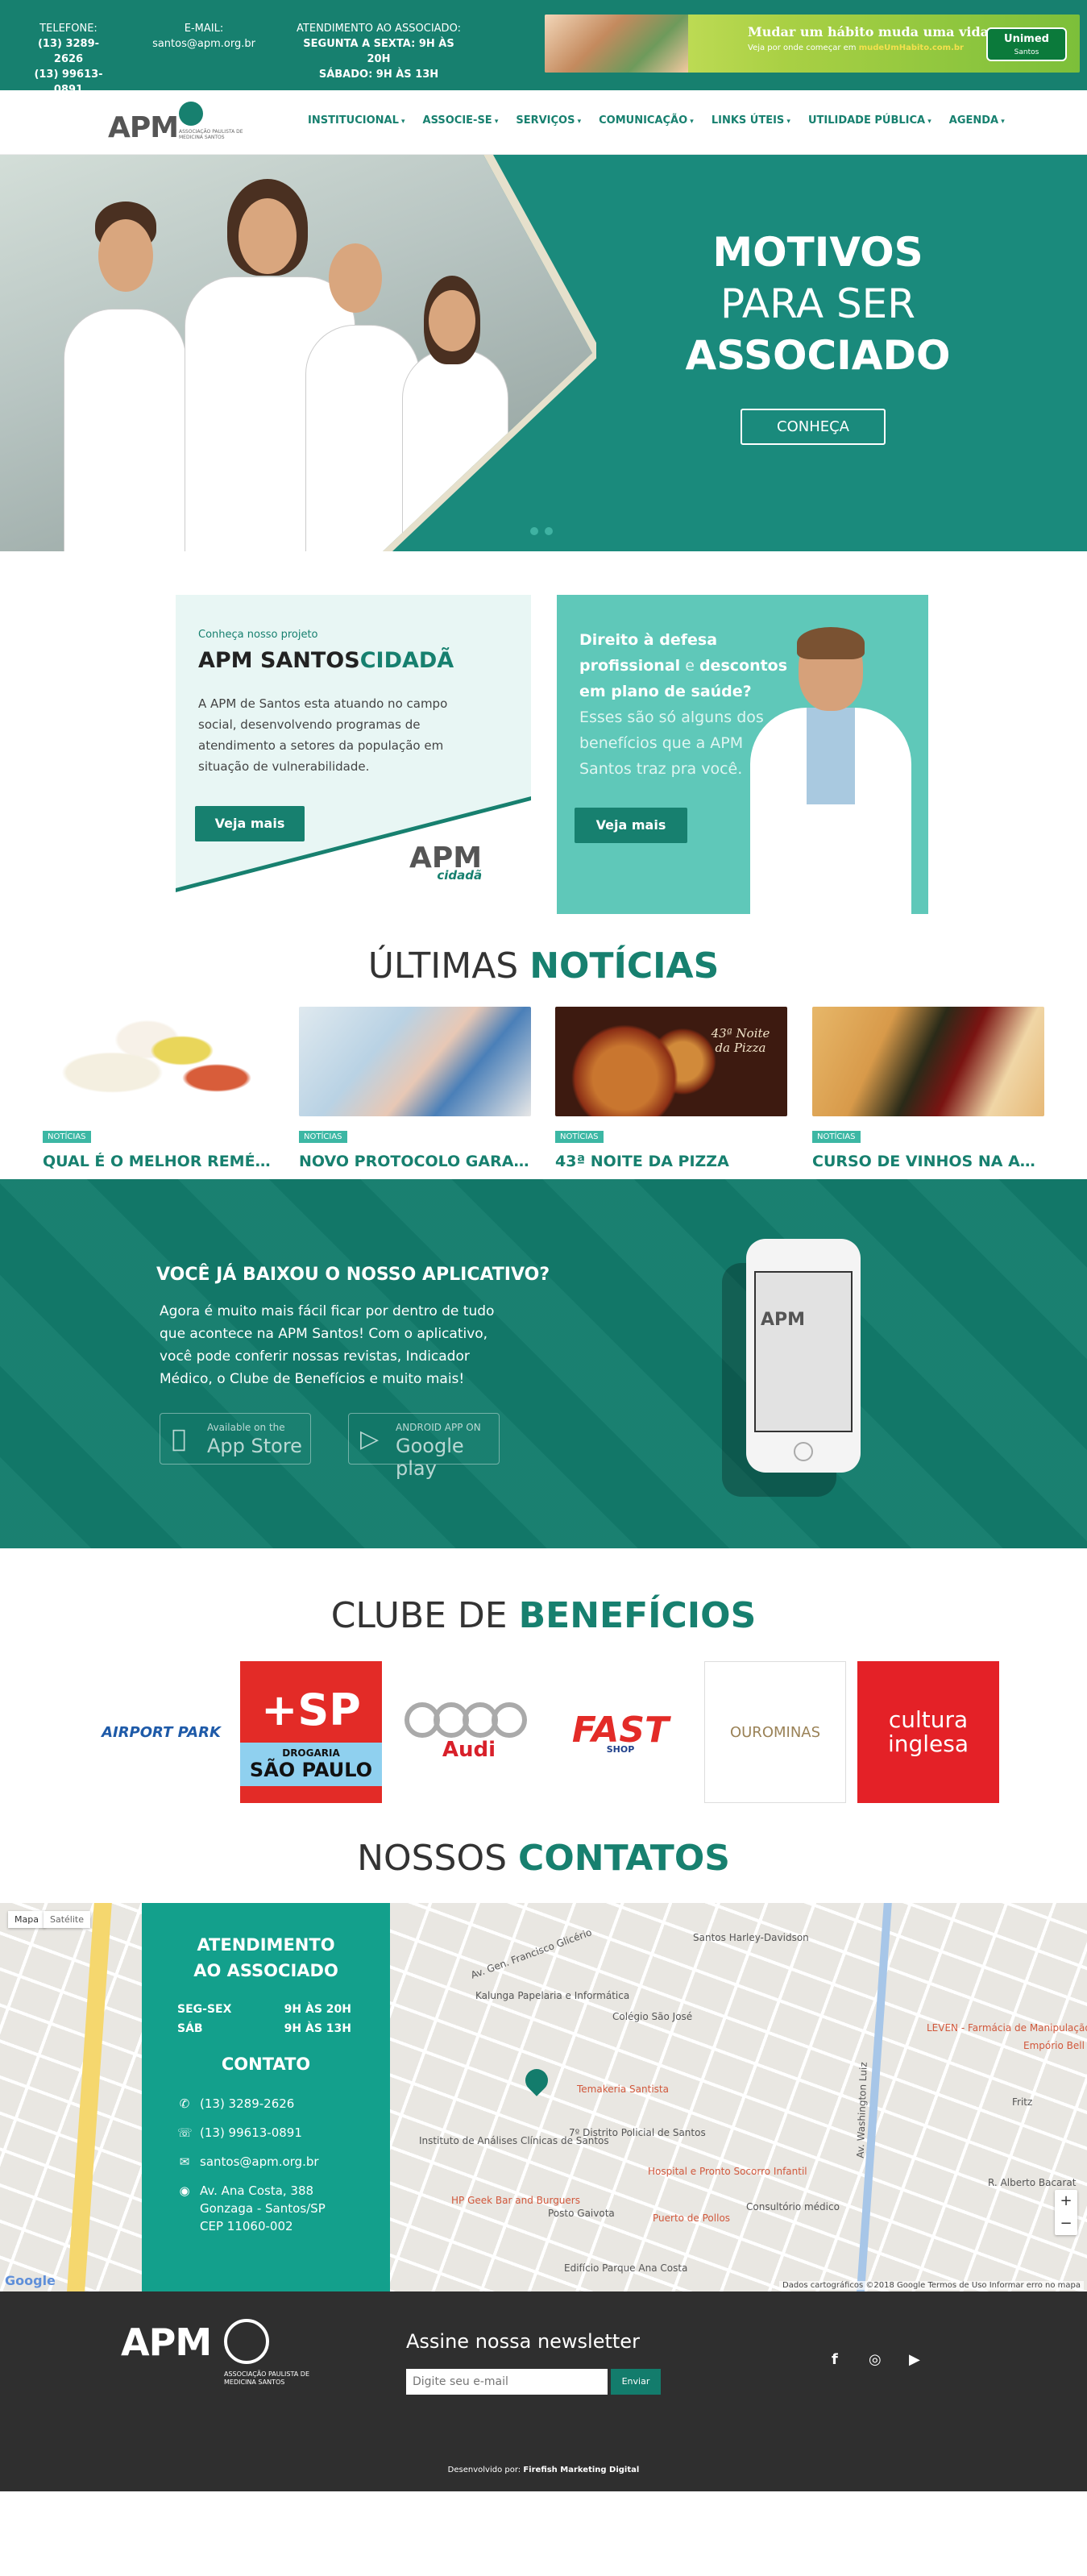 The image size is (1087, 2576). What do you see at coordinates (928, 1719) in the screenshot?
I see `cultura-text: cultura` at bounding box center [928, 1719].